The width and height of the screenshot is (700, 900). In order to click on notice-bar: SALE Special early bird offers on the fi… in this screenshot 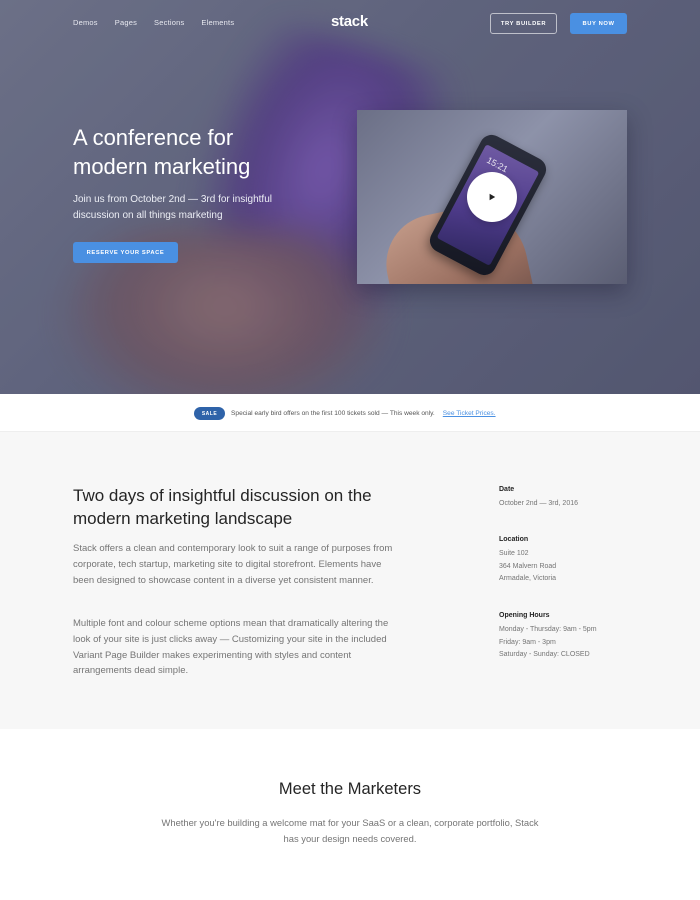, I will do `click(350, 413)`.